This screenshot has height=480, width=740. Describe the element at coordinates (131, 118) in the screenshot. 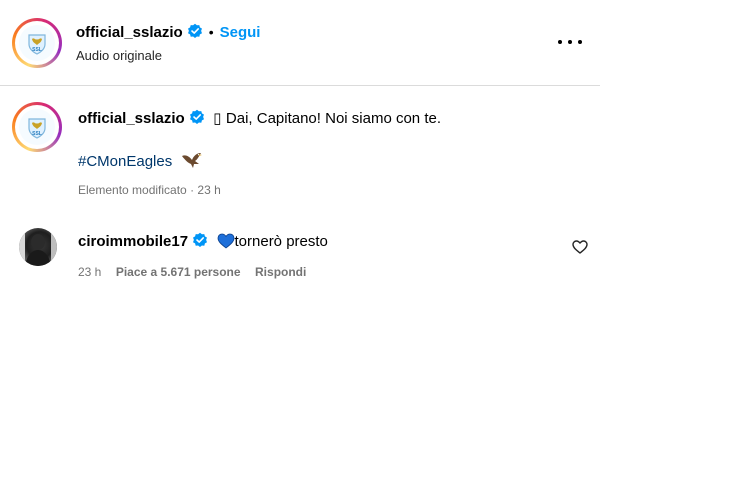

I see `caption-username: official_sslazio` at that location.